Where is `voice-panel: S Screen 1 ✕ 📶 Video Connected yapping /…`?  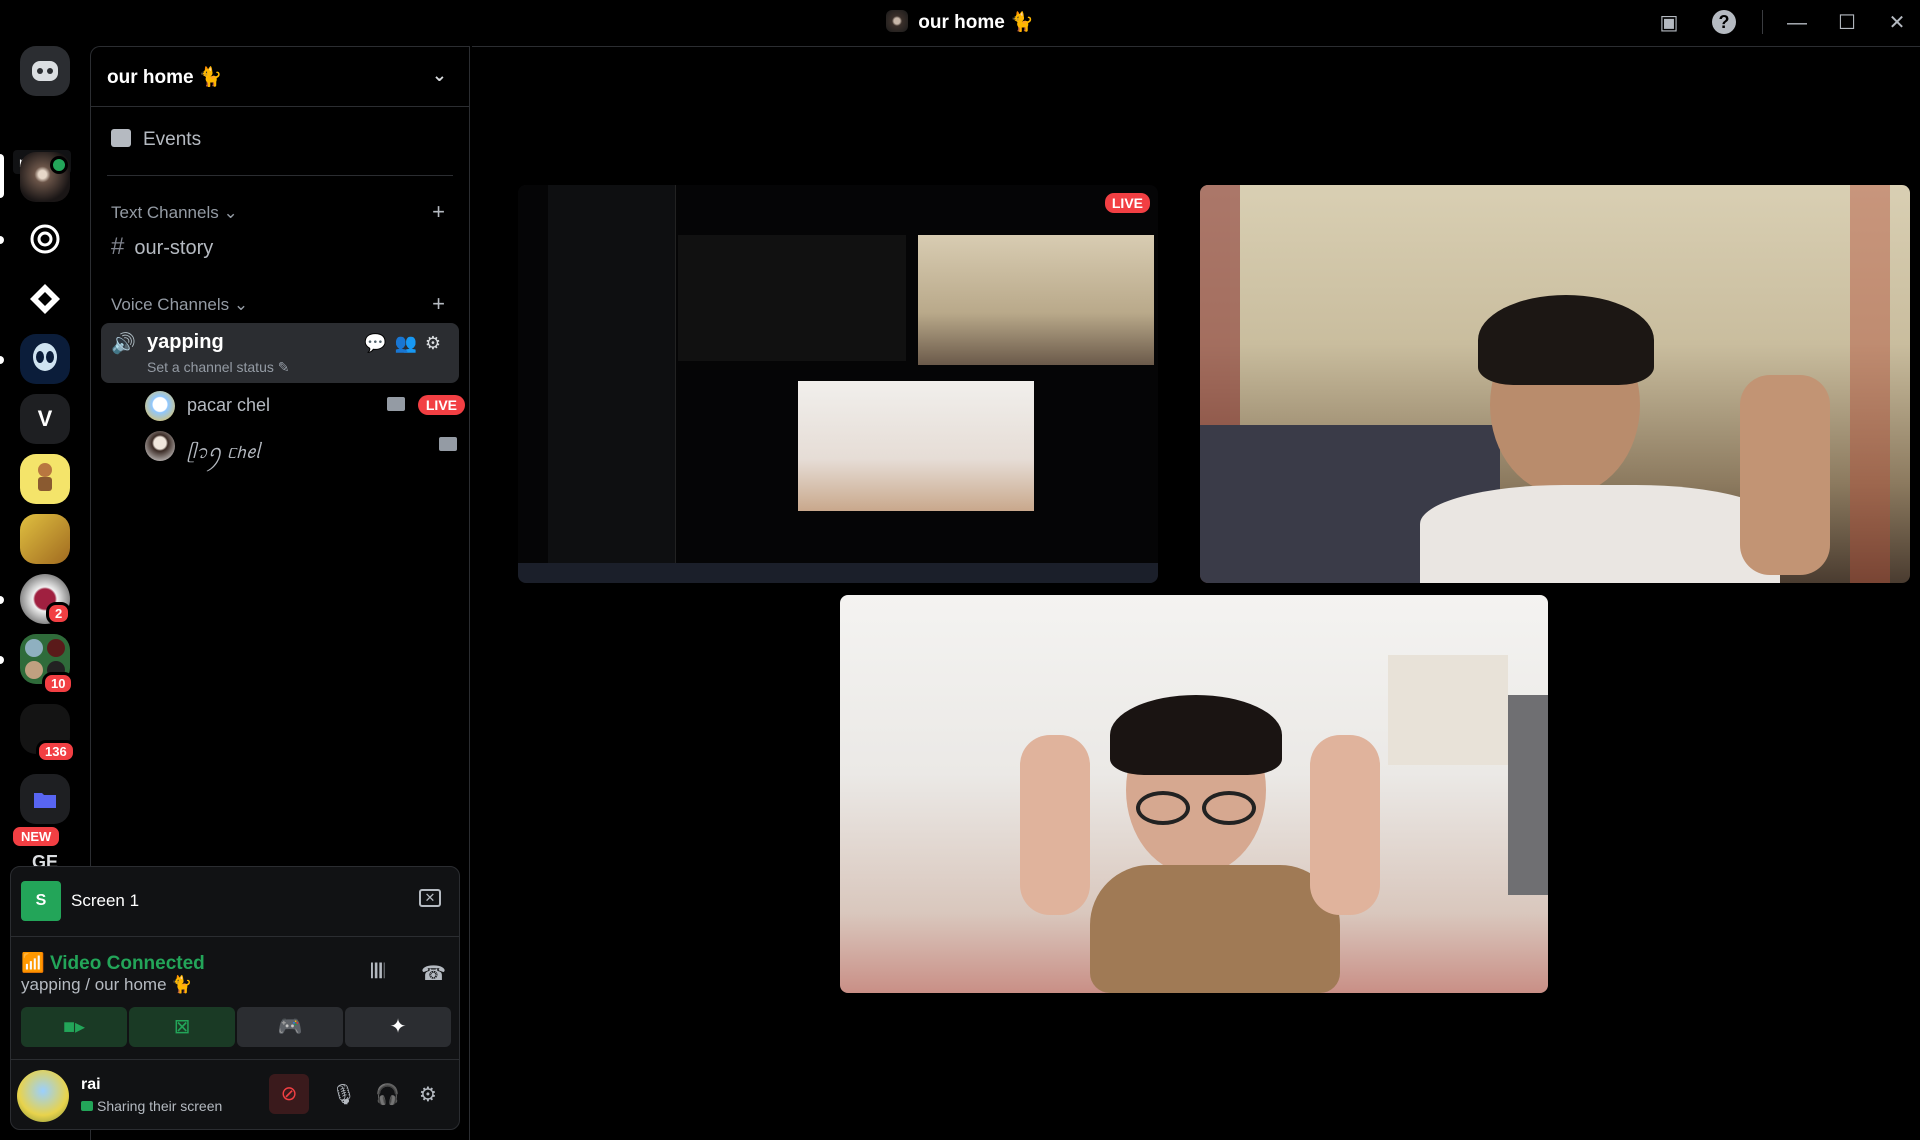 voice-panel: S Screen 1 ✕ 📶 Video Connected yapping /… is located at coordinates (235, 998).